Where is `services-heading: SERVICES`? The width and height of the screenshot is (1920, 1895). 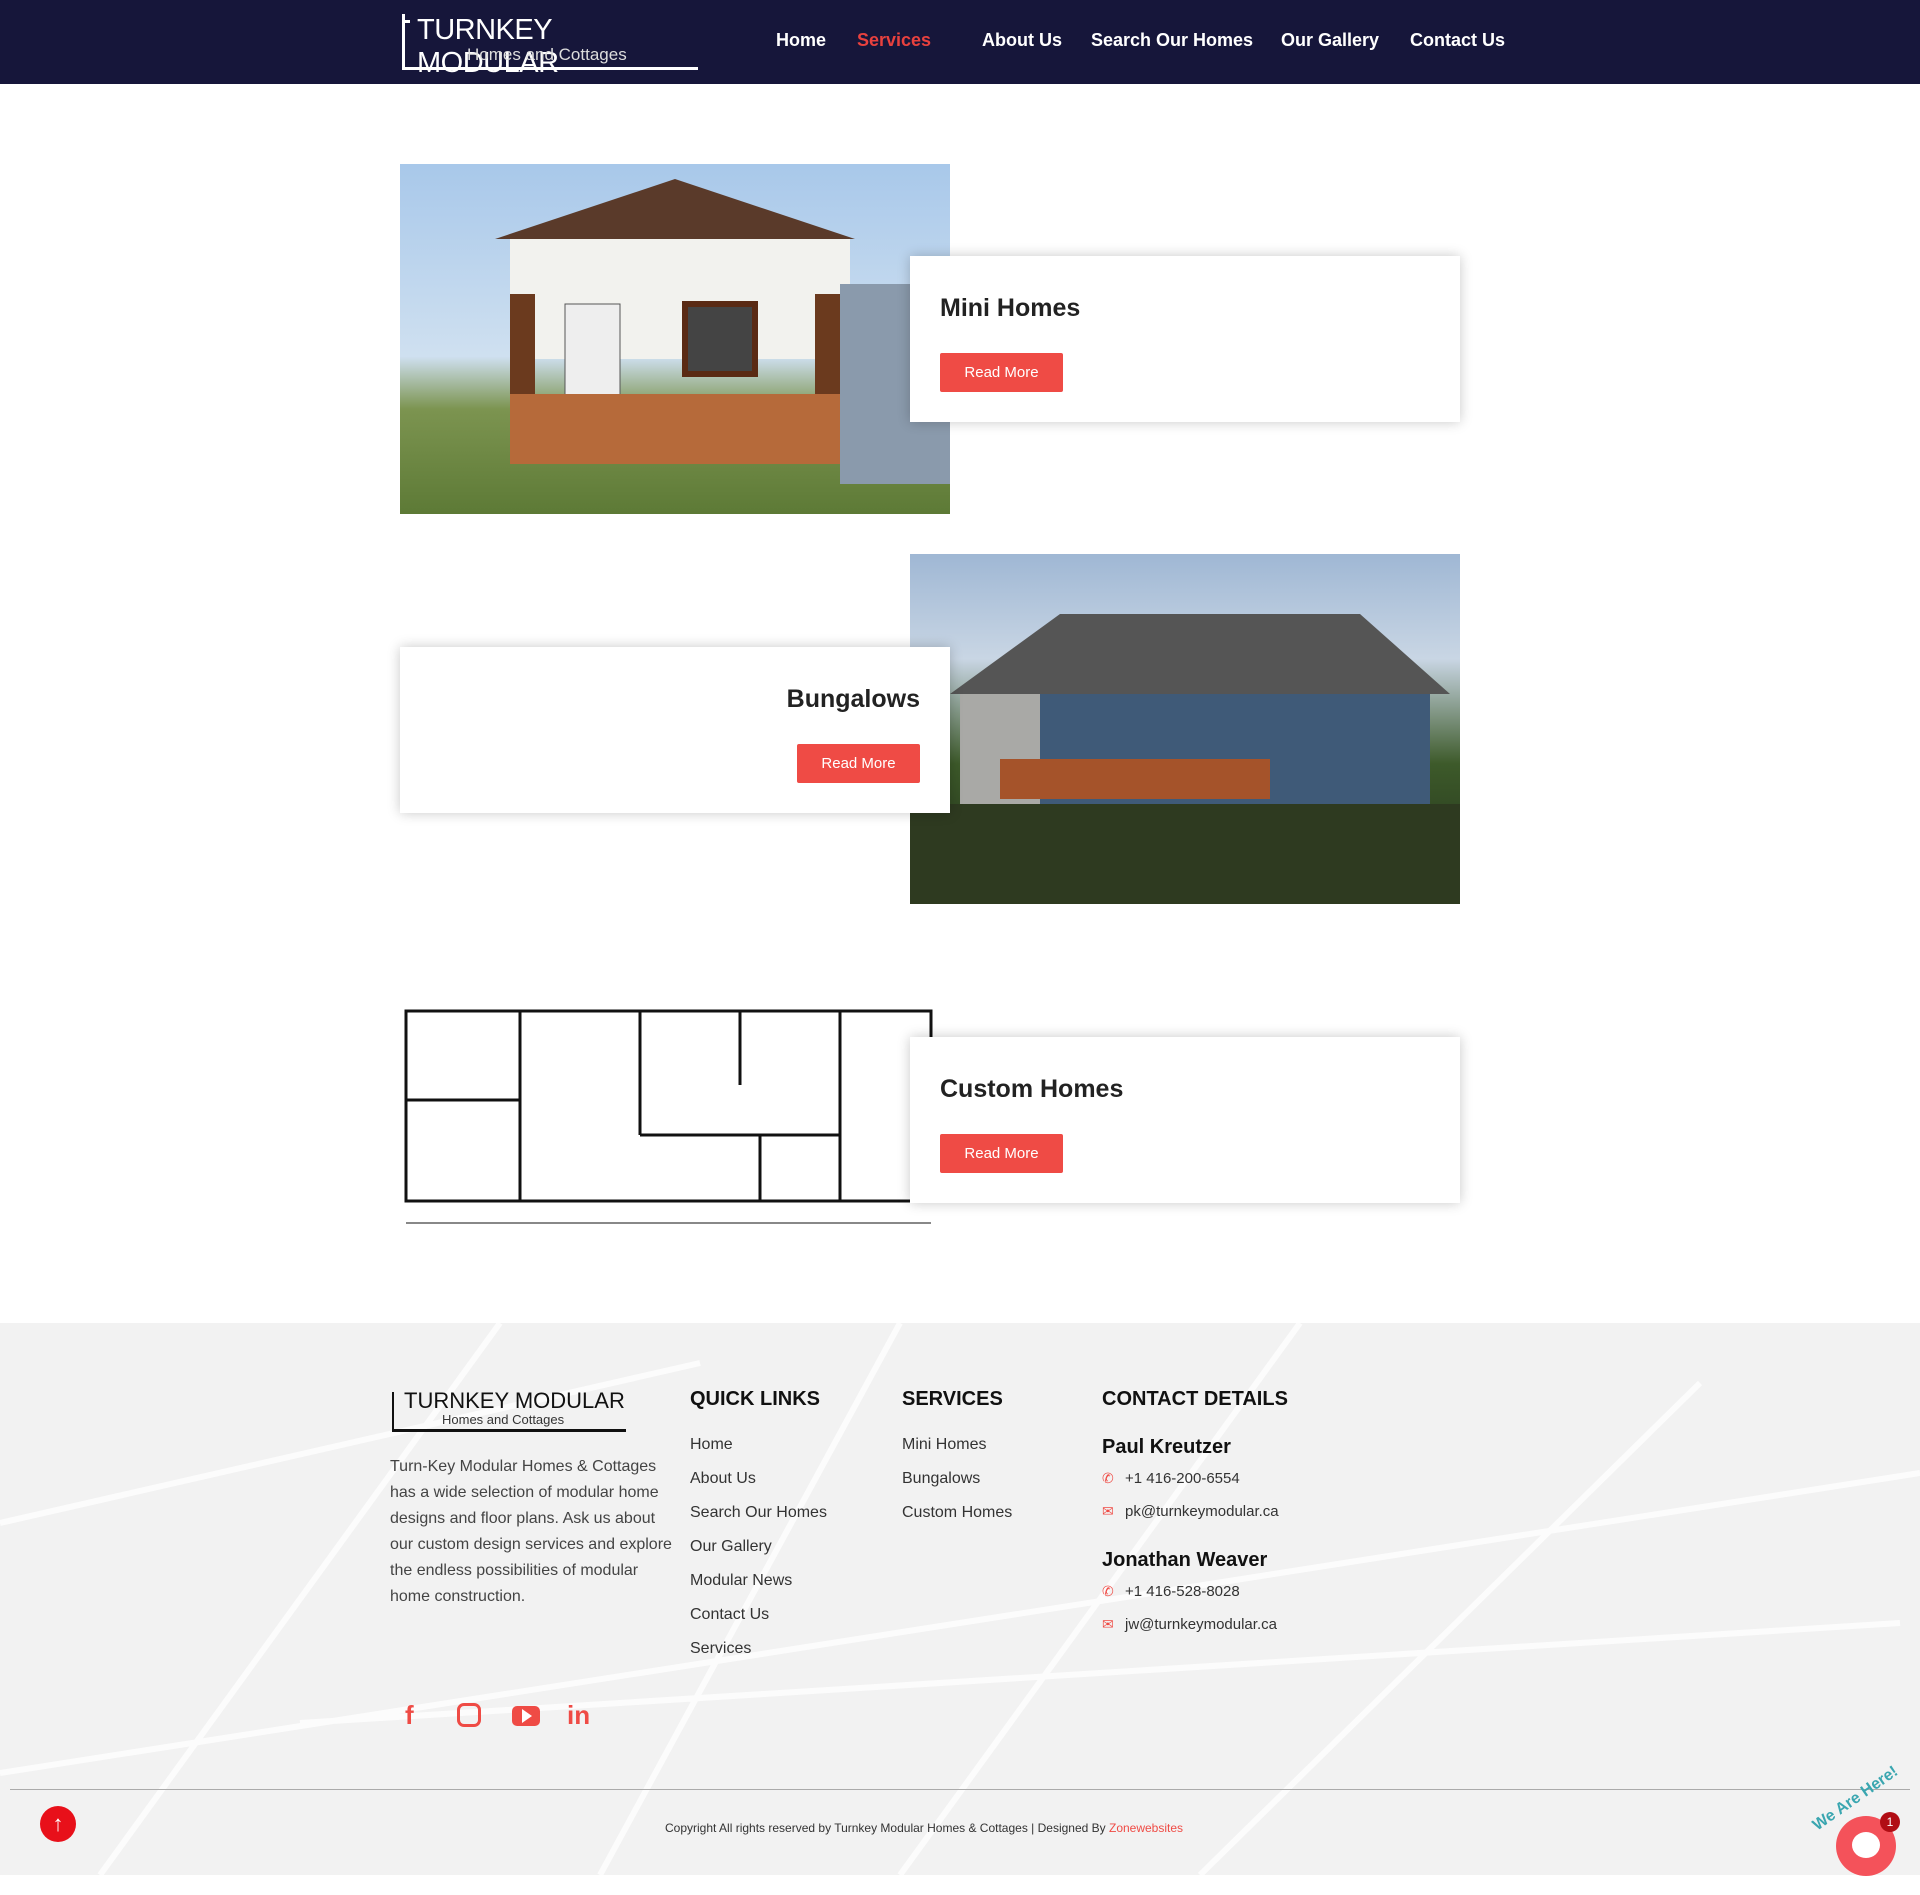
services-heading: SERVICES is located at coordinates (952, 1399).